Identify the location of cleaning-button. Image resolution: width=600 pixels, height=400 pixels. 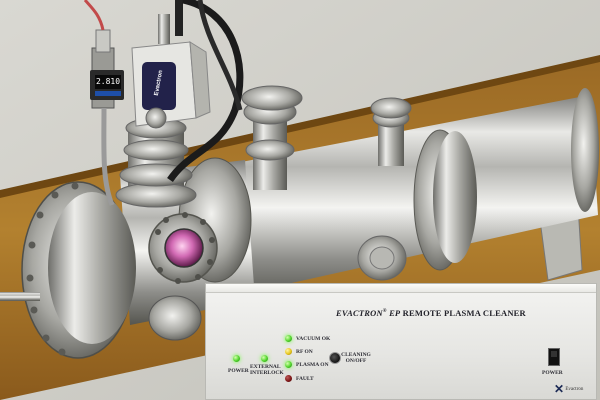
(335, 358).